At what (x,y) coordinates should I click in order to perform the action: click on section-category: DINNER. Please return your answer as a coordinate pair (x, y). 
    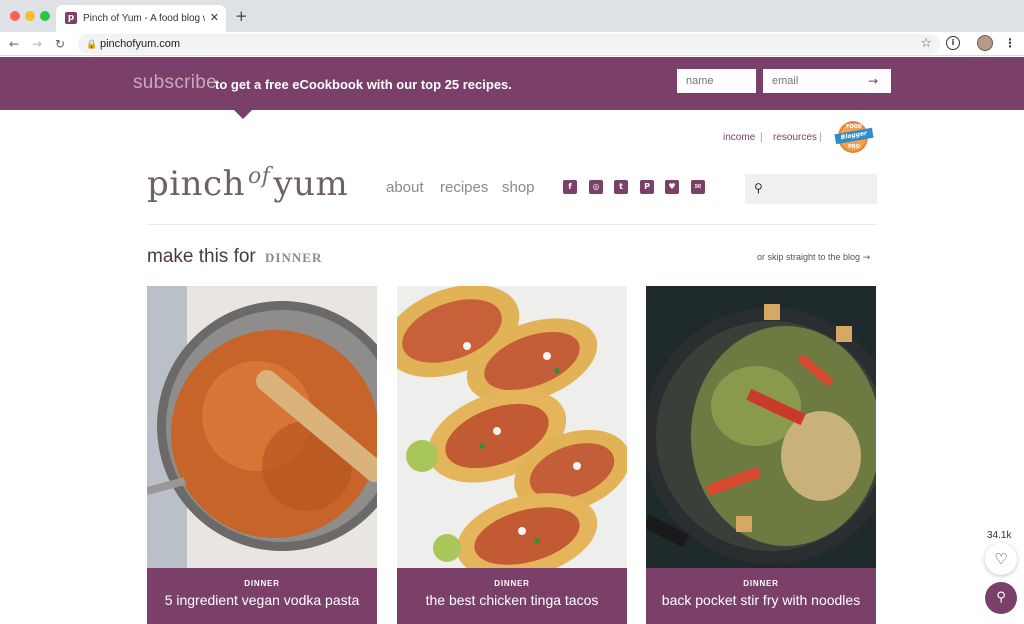
    Looking at the image, I should click on (293, 257).